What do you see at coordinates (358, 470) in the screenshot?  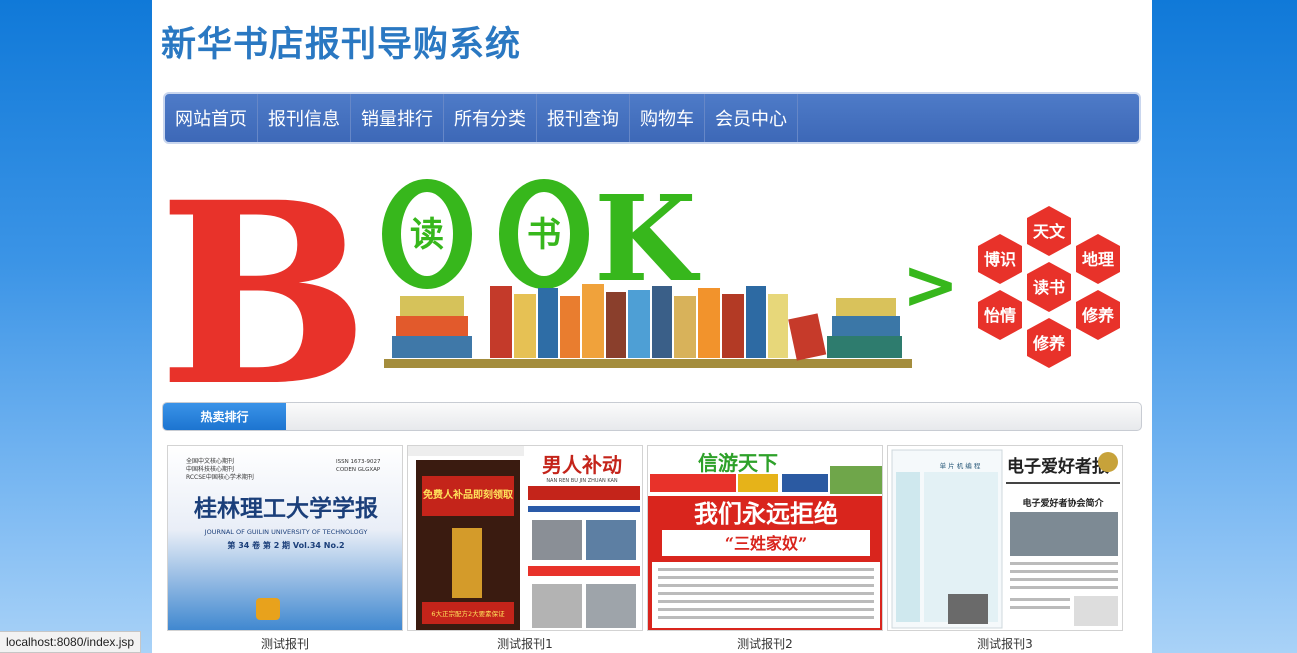 I see `svg-text: CODEN GLGXAP` at bounding box center [358, 470].